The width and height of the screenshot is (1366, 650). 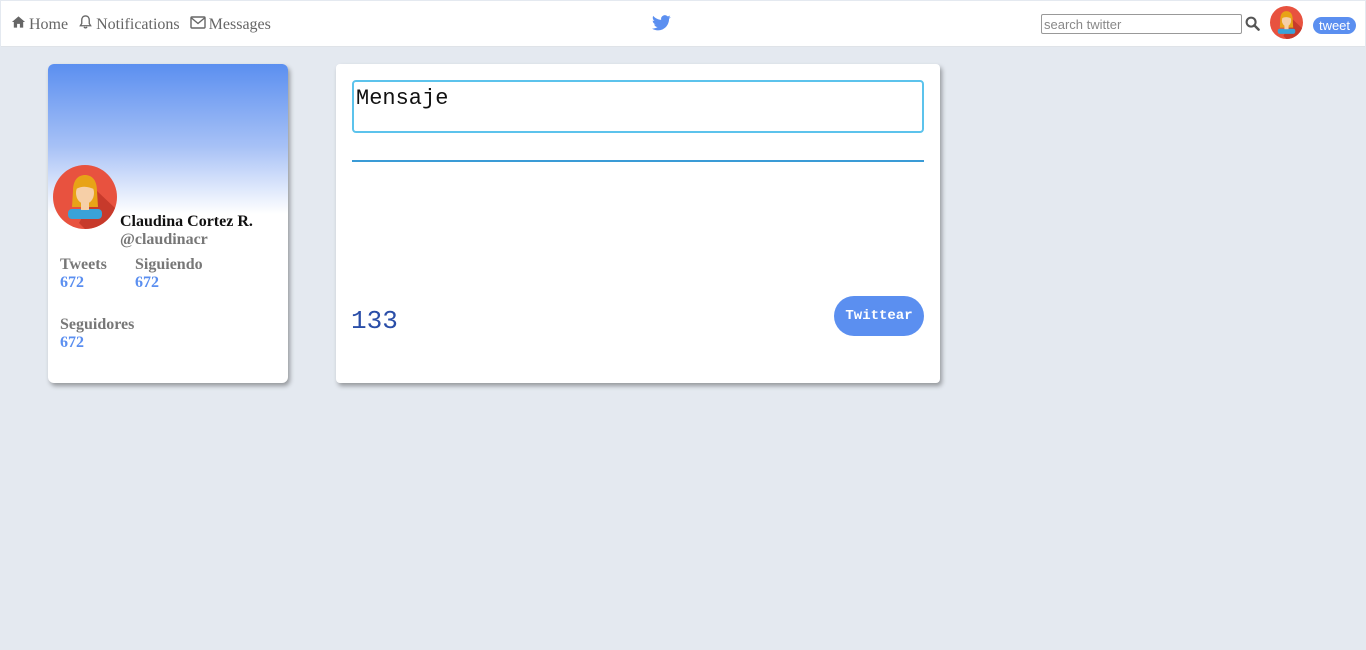 What do you see at coordinates (879, 316) in the screenshot?
I see `twittear-button: Twittear` at bounding box center [879, 316].